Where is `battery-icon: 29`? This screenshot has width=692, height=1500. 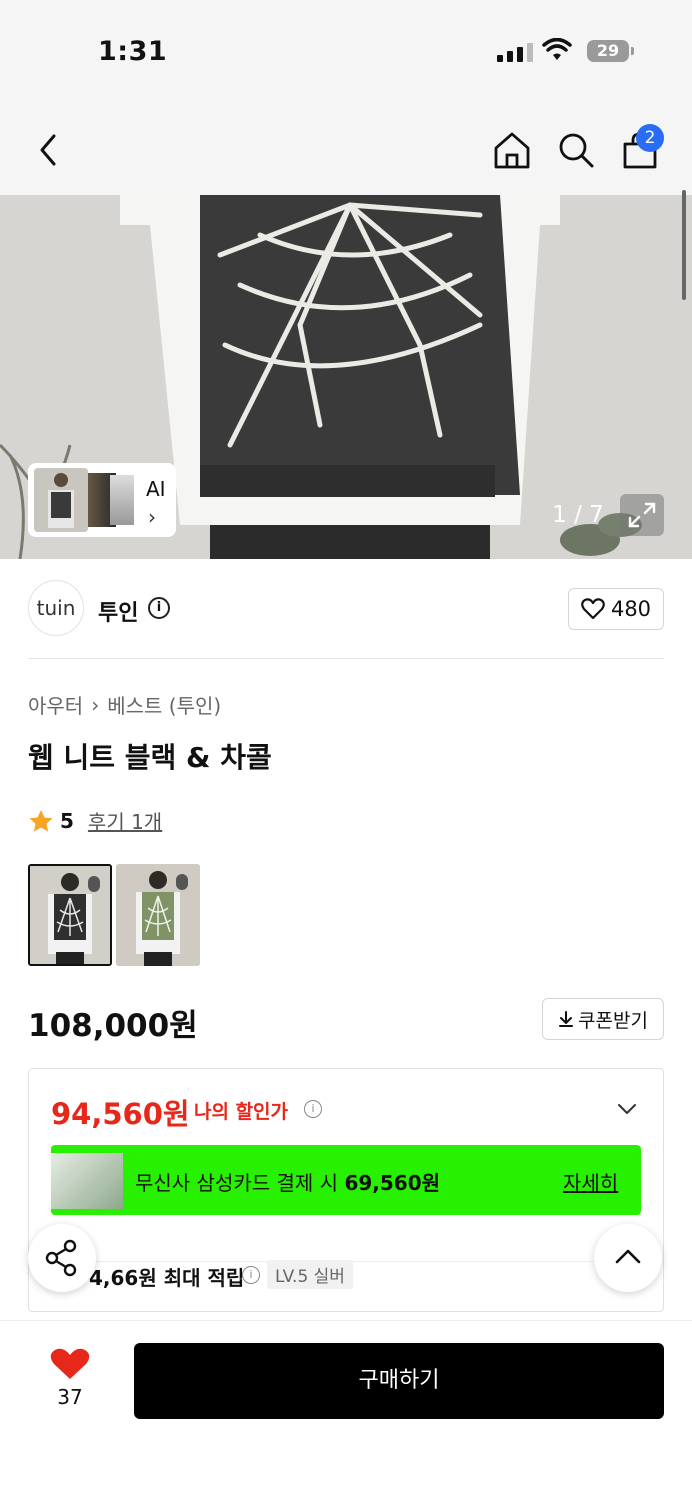 battery-icon: 29 is located at coordinates (608, 51).